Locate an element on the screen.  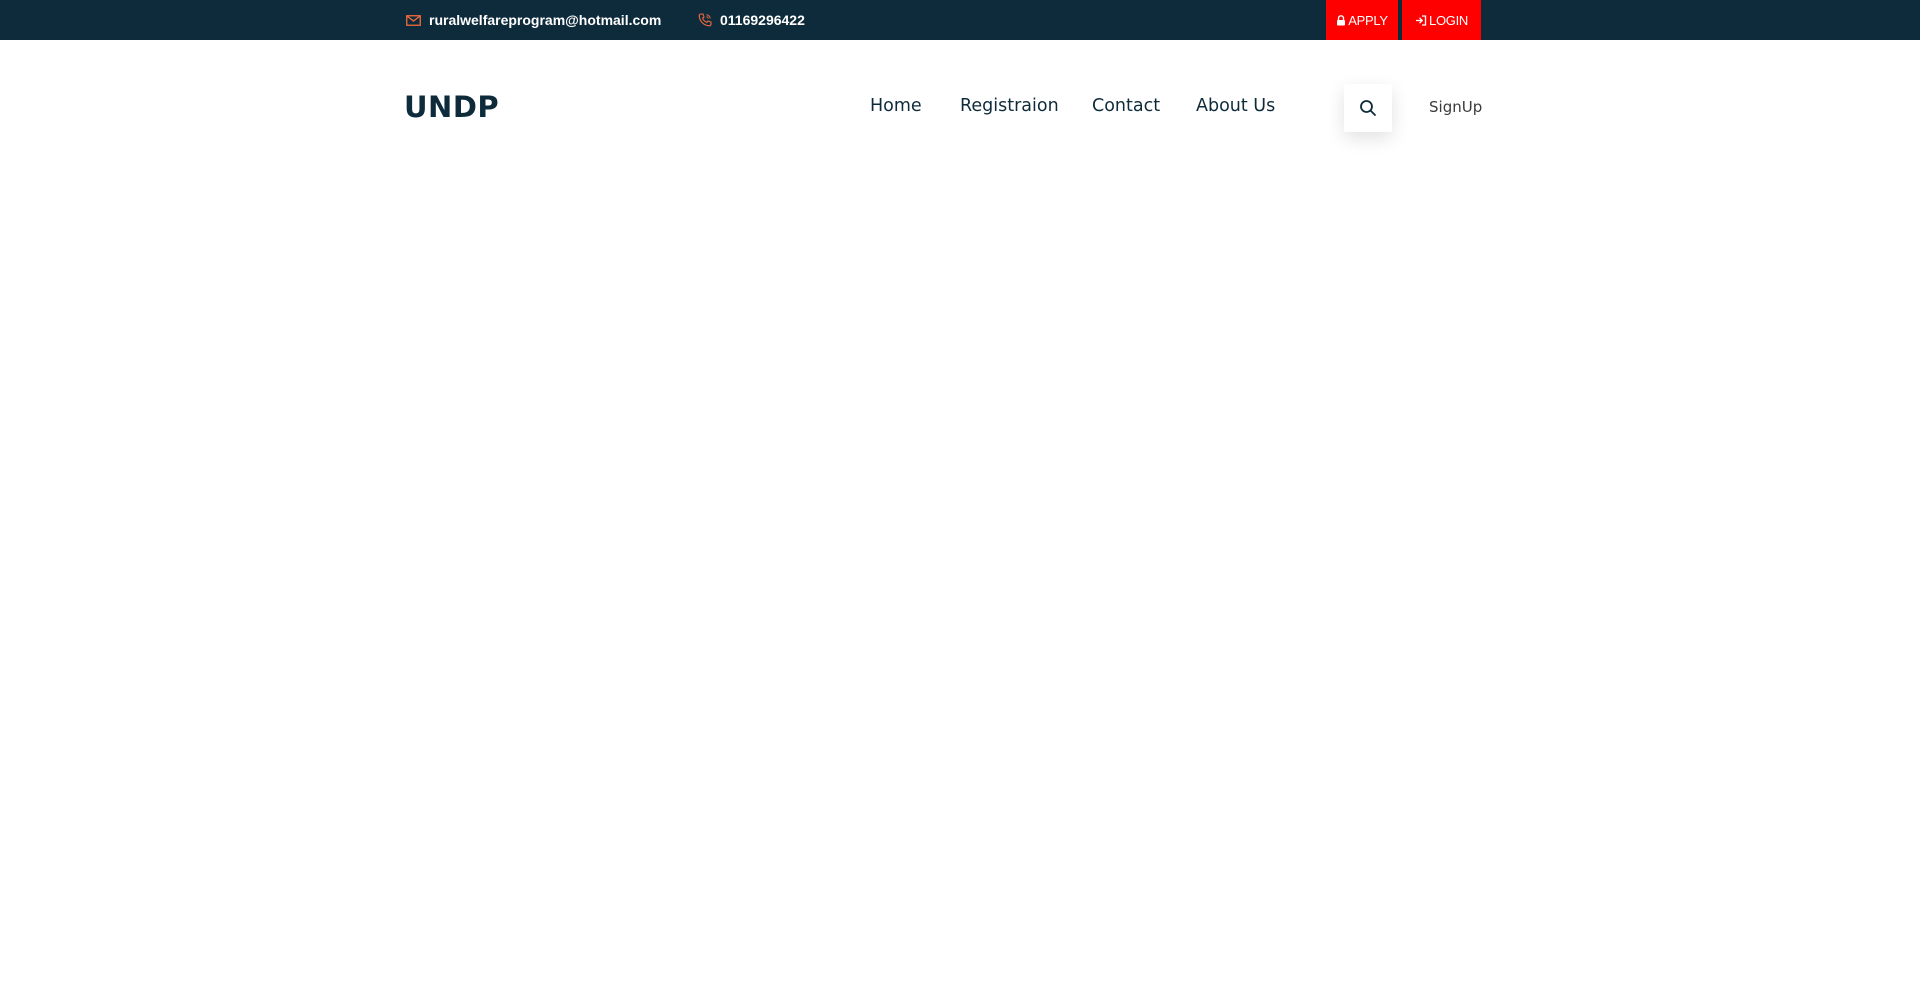
search-icon is located at coordinates (1368, 108).